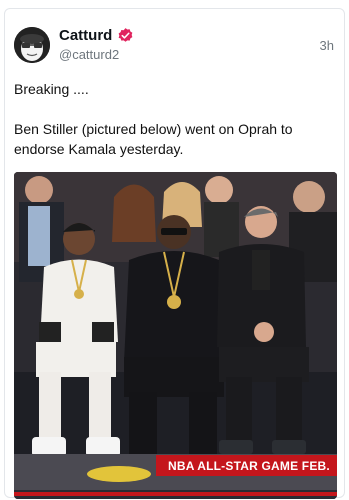  What do you see at coordinates (327, 45) in the screenshot?
I see `post-timestamp: 3h` at bounding box center [327, 45].